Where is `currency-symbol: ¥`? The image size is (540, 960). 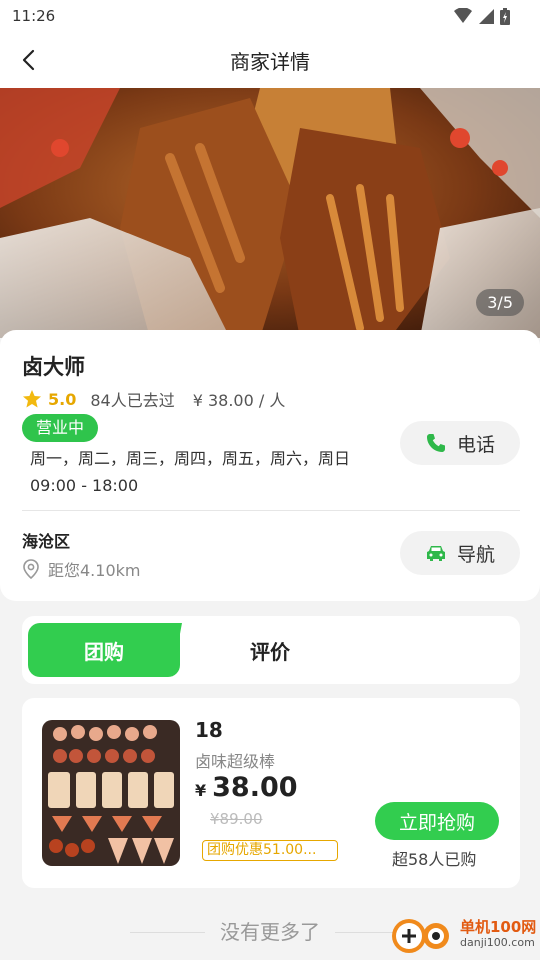 currency-symbol: ¥ is located at coordinates (201, 790).